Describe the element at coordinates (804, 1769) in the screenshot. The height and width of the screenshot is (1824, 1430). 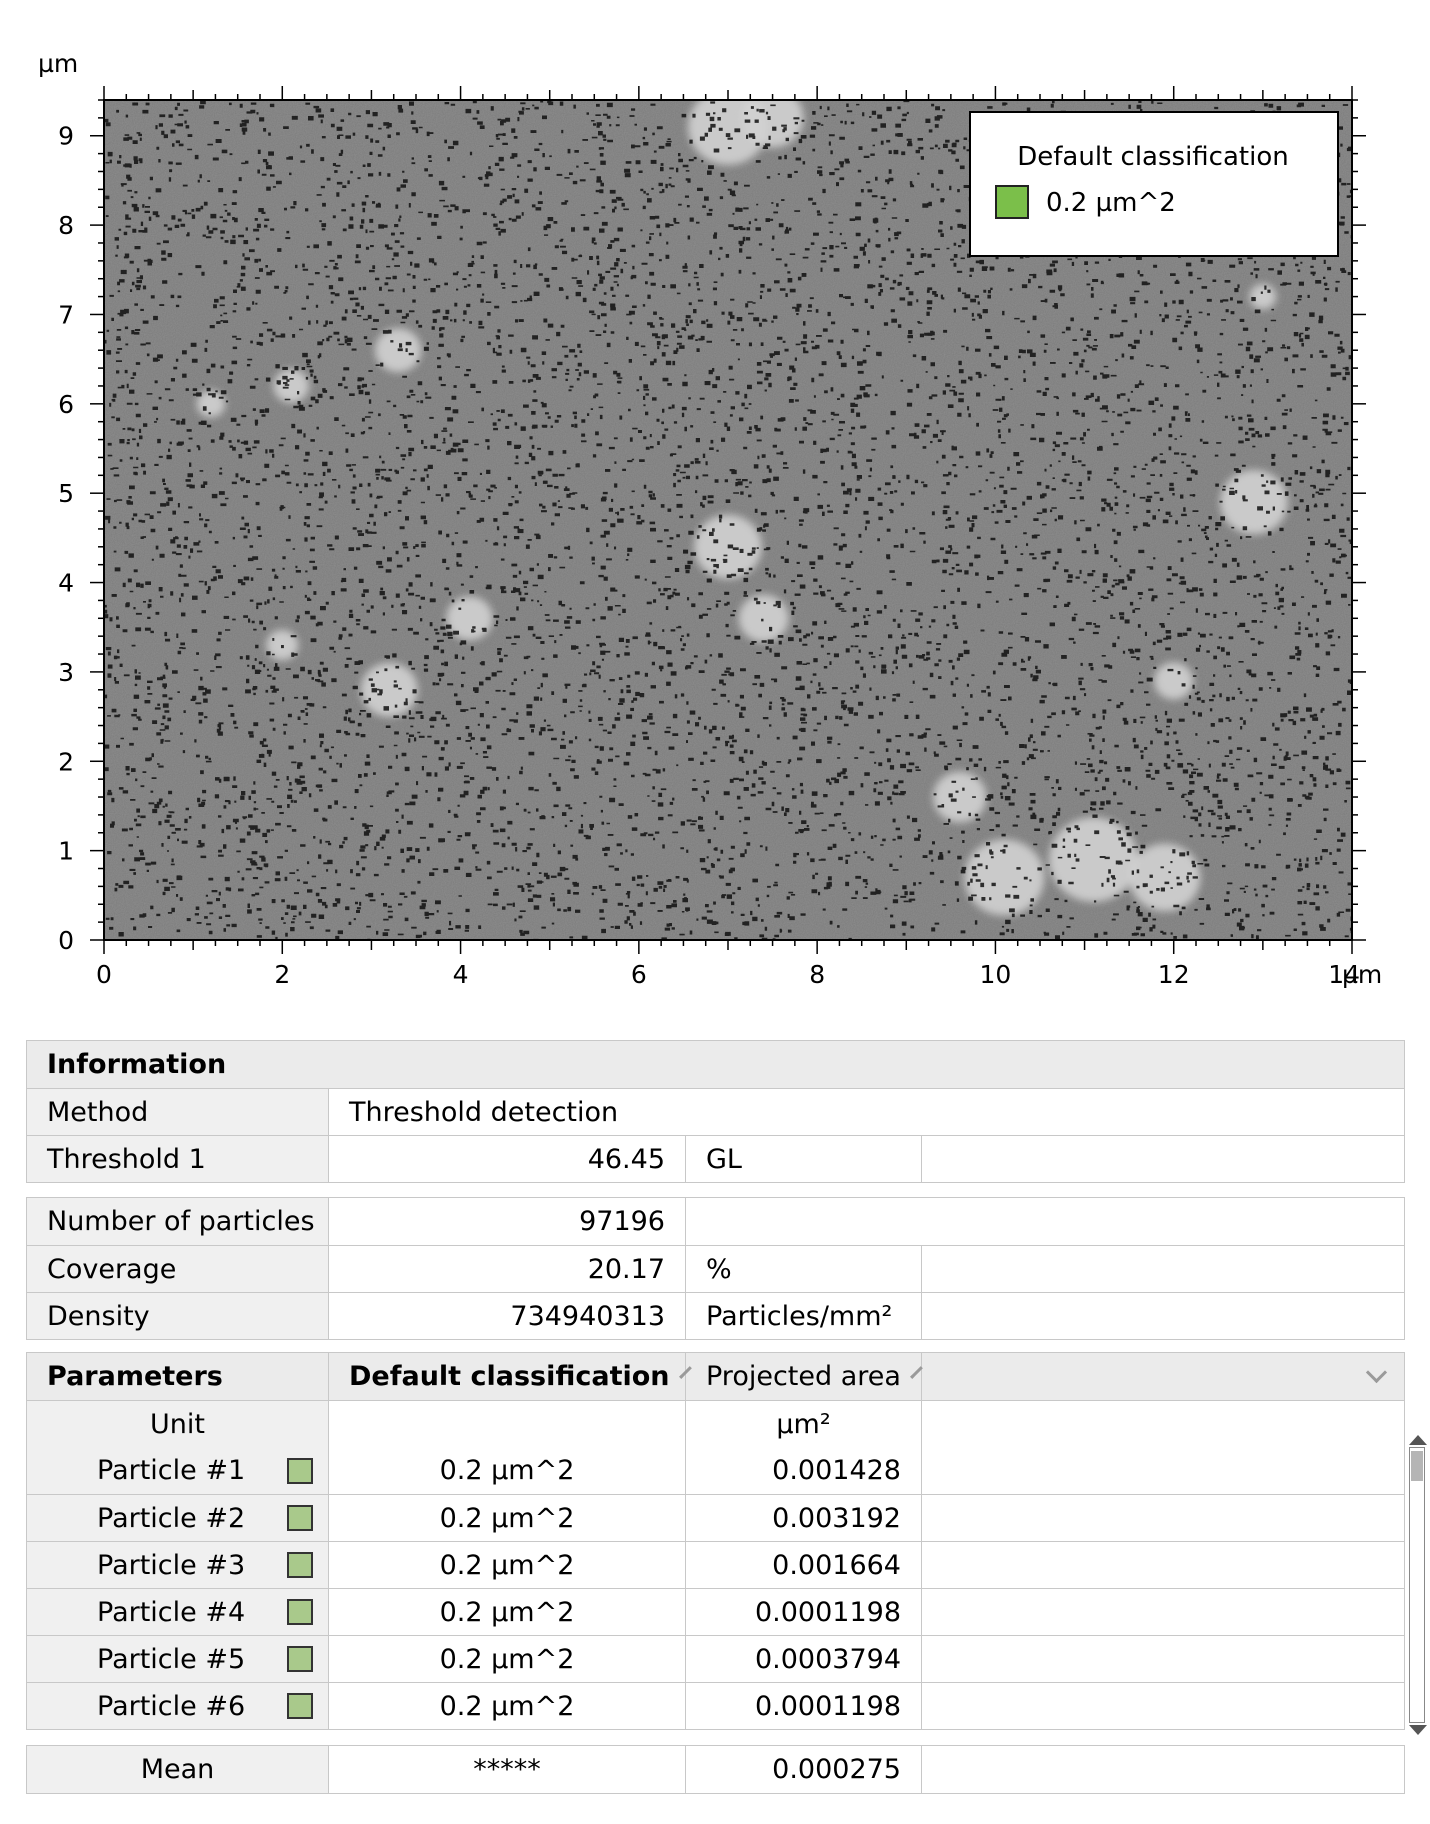
I see `mean-area: 0.000275` at that location.